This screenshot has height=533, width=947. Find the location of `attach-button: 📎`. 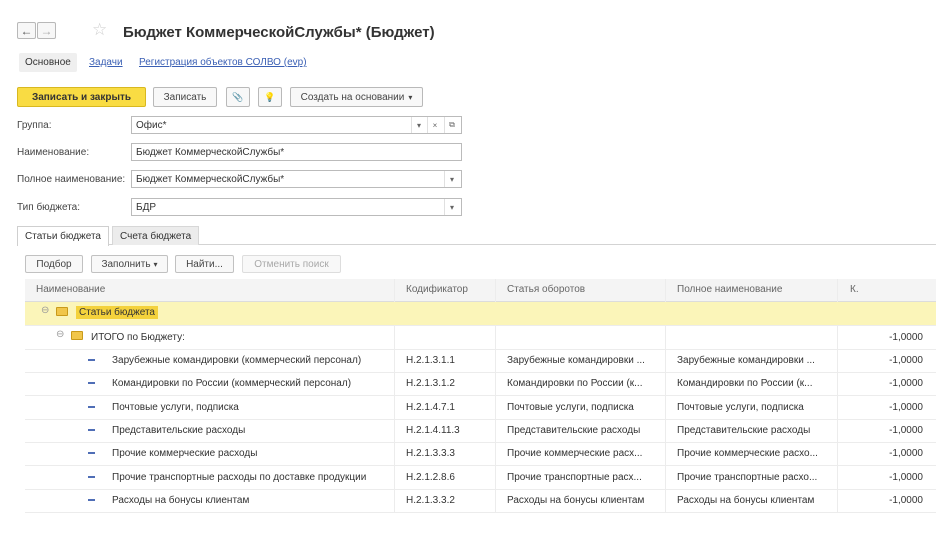

attach-button: 📎 is located at coordinates (238, 97).